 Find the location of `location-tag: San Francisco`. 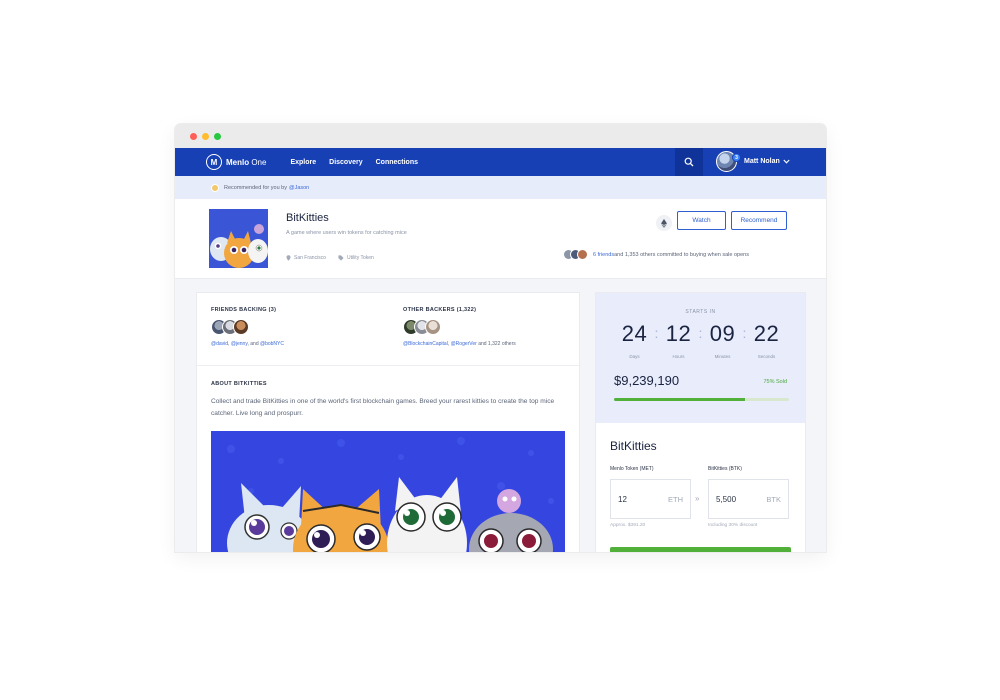

location-tag: San Francisco is located at coordinates (306, 258).